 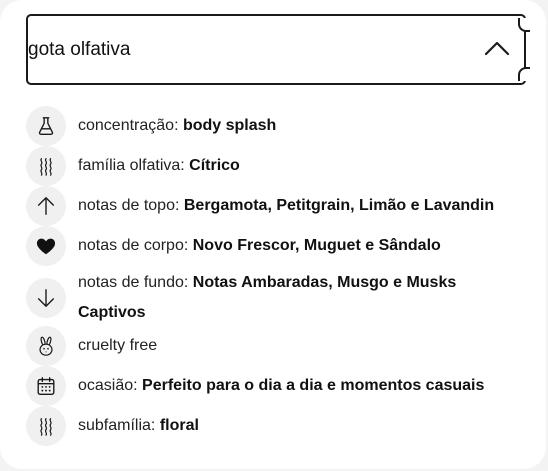 What do you see at coordinates (214, 165) in the screenshot?
I see `attribute-value: Cítrico` at bounding box center [214, 165].